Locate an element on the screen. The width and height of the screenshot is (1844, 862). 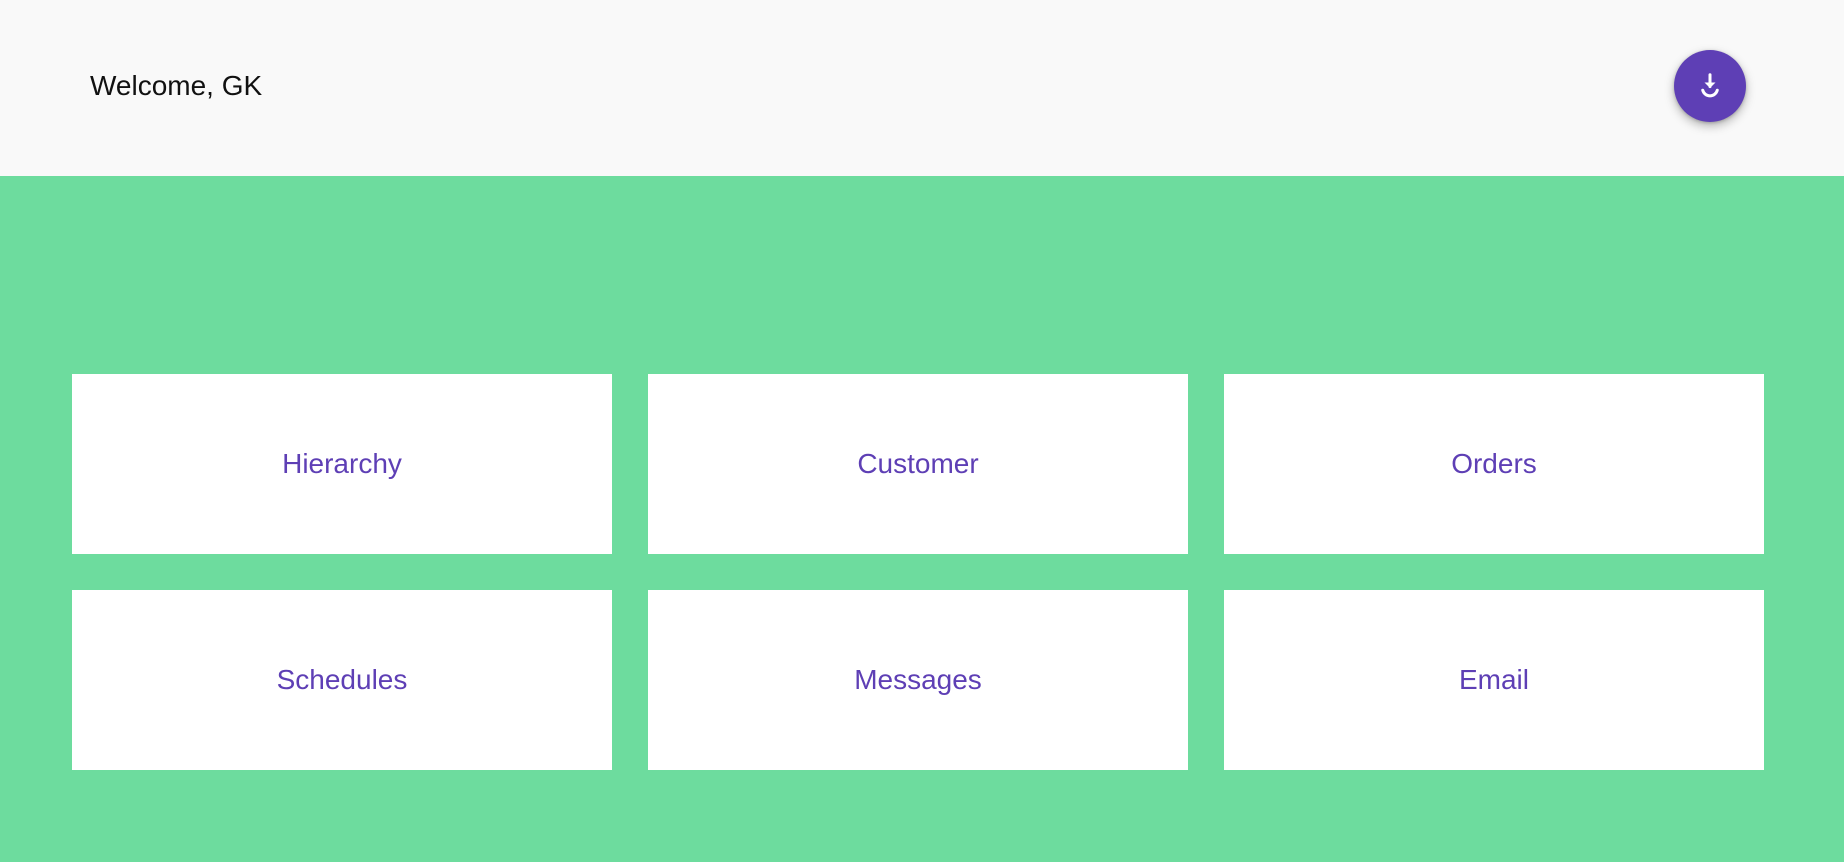
tile-label-messages: Messages is located at coordinates (918, 679).